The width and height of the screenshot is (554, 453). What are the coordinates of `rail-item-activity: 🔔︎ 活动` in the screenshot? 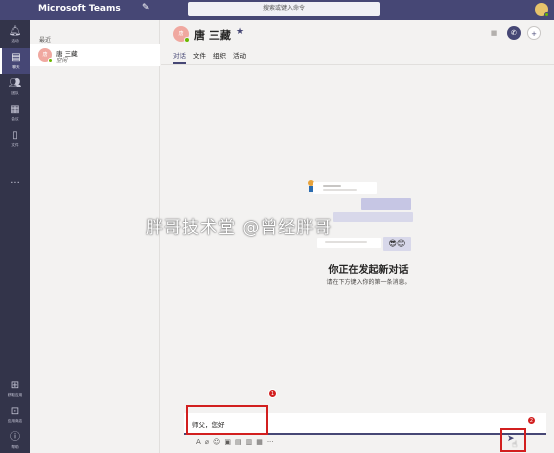 It's located at (15, 35).